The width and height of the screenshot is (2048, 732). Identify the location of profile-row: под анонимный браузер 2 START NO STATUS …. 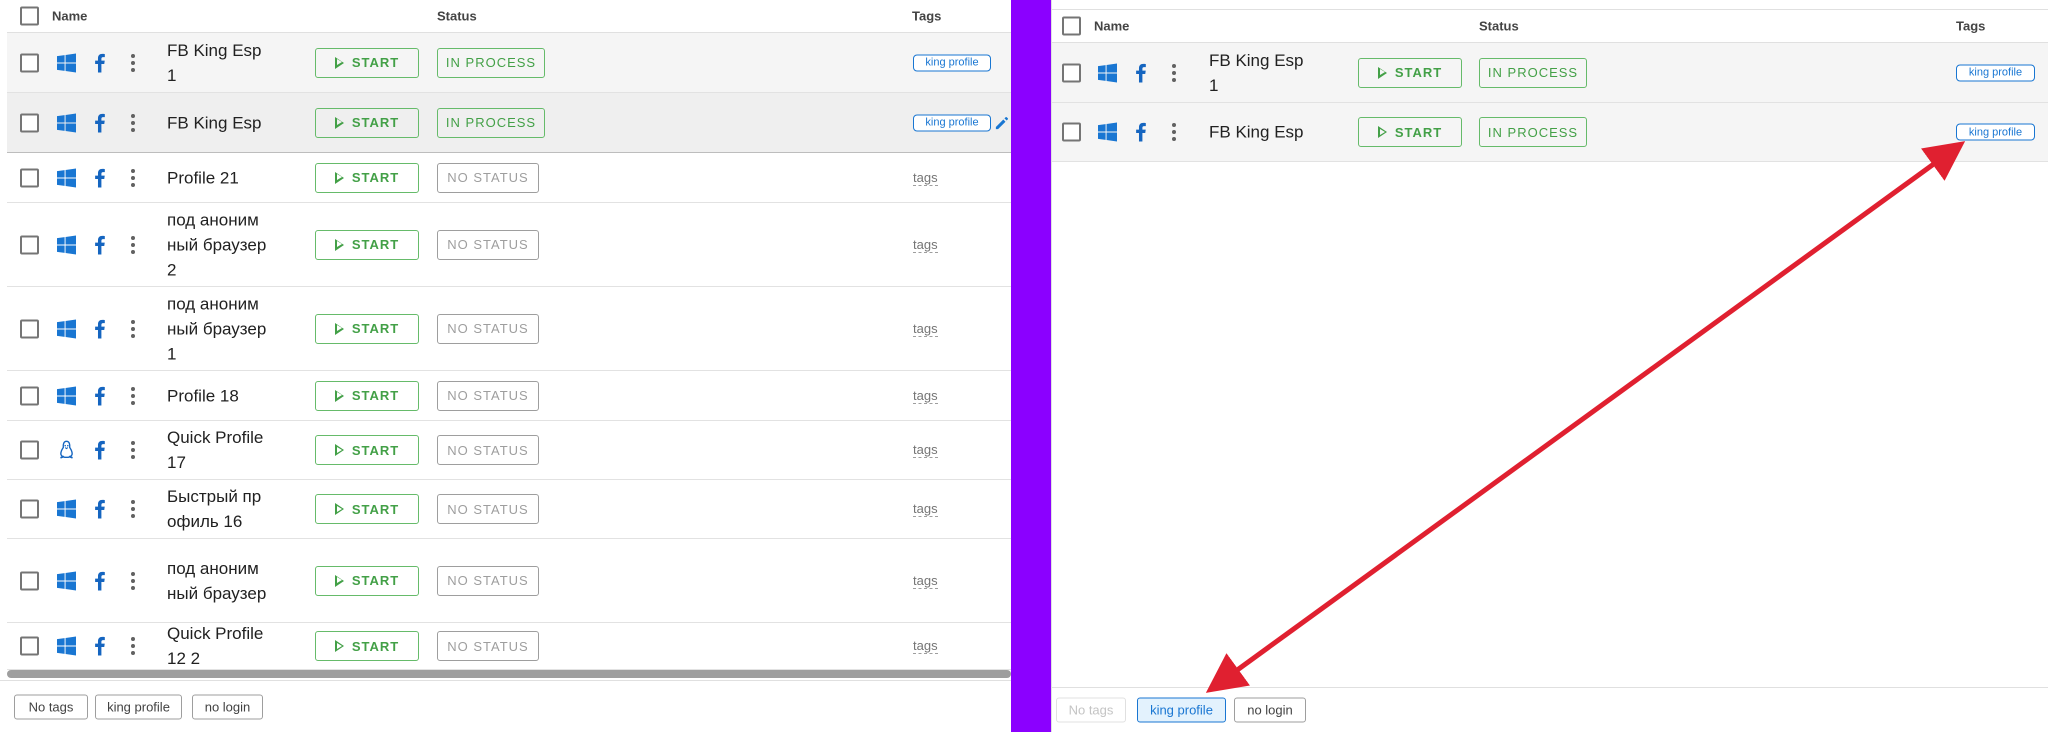
(509, 245).